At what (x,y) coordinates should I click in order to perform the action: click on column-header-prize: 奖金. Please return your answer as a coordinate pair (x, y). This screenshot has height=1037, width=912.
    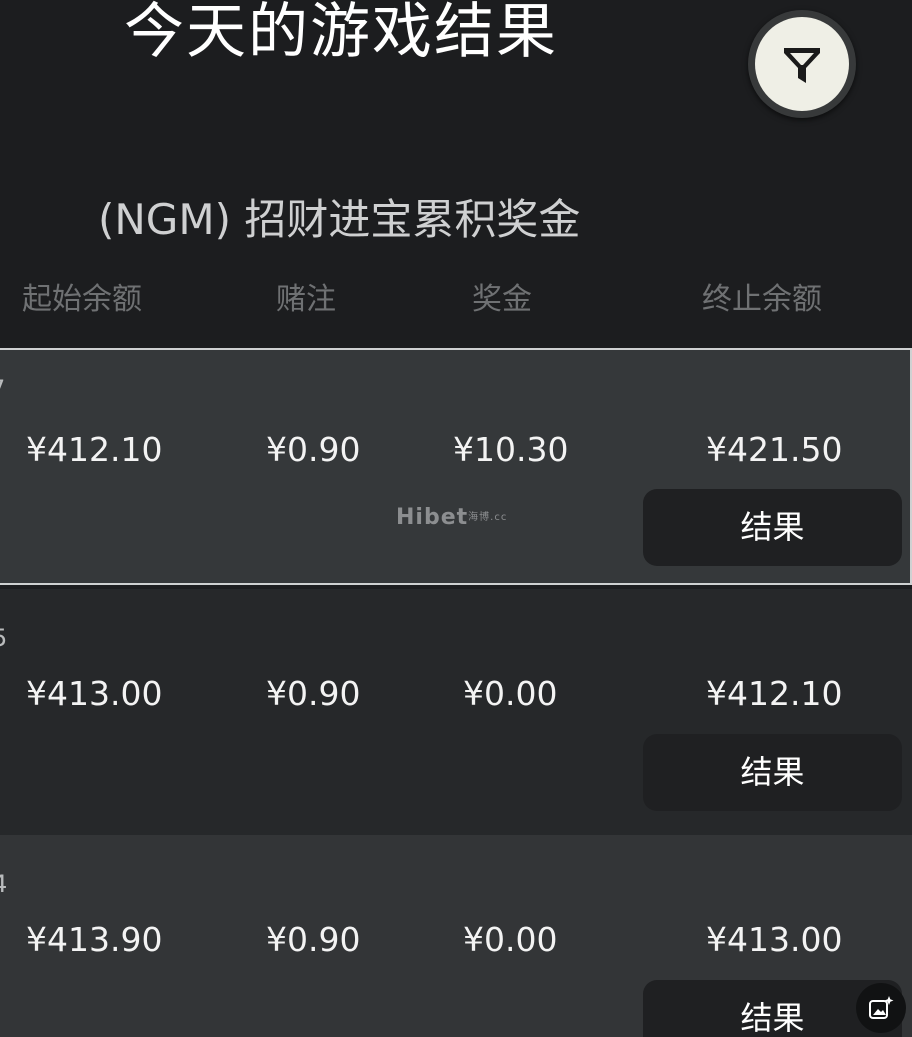
    Looking at the image, I should click on (502, 299).